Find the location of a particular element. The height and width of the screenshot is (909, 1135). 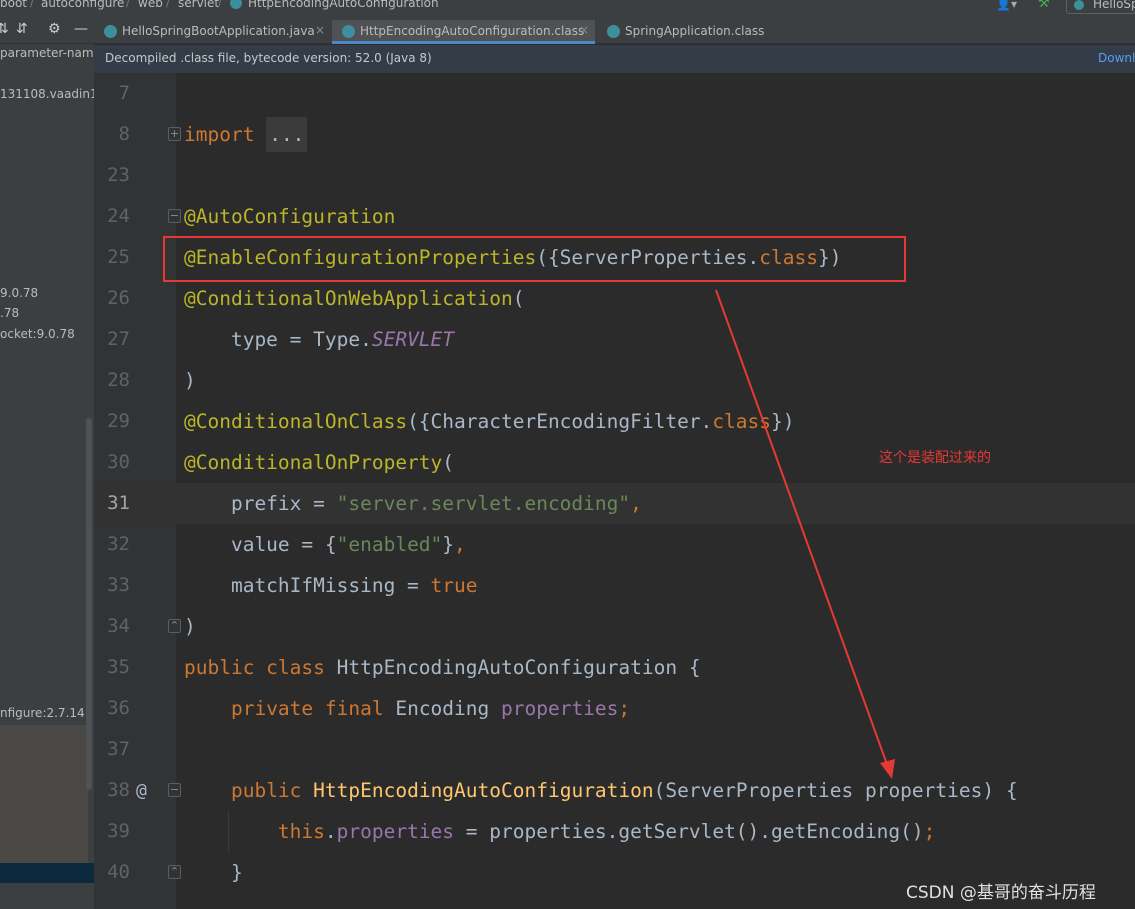

tab-label: HttpEncodingAutoConfiguration.class is located at coordinates (472, 31).